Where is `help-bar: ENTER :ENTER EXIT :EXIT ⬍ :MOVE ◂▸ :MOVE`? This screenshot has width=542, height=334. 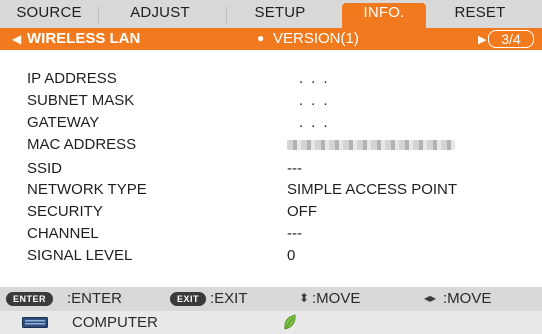 help-bar: ENTER :ENTER EXIT :EXIT ⬍ :MOVE ◂▸ :MOVE is located at coordinates (271, 299).